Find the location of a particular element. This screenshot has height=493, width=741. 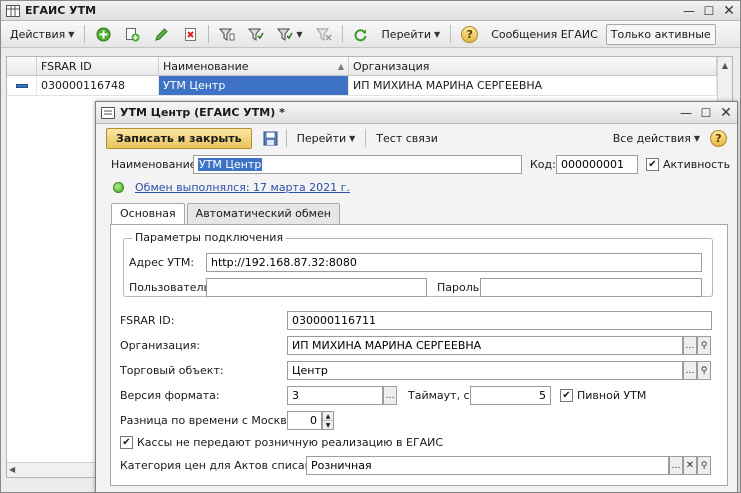

tab-auto-exchange: Автоматический обмен is located at coordinates (263, 213).